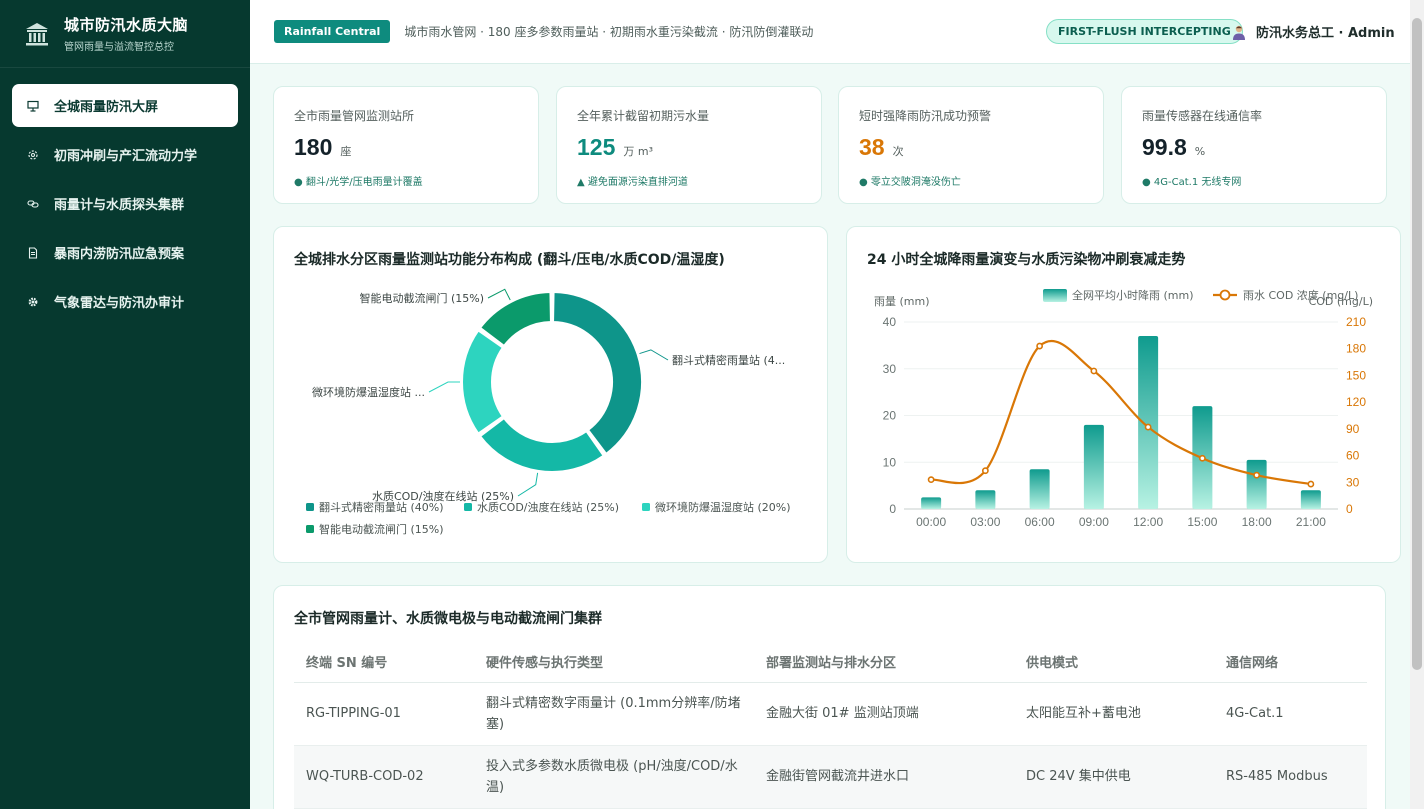 This screenshot has width=1424, height=809. I want to click on kpi-value: 125, so click(596, 147).